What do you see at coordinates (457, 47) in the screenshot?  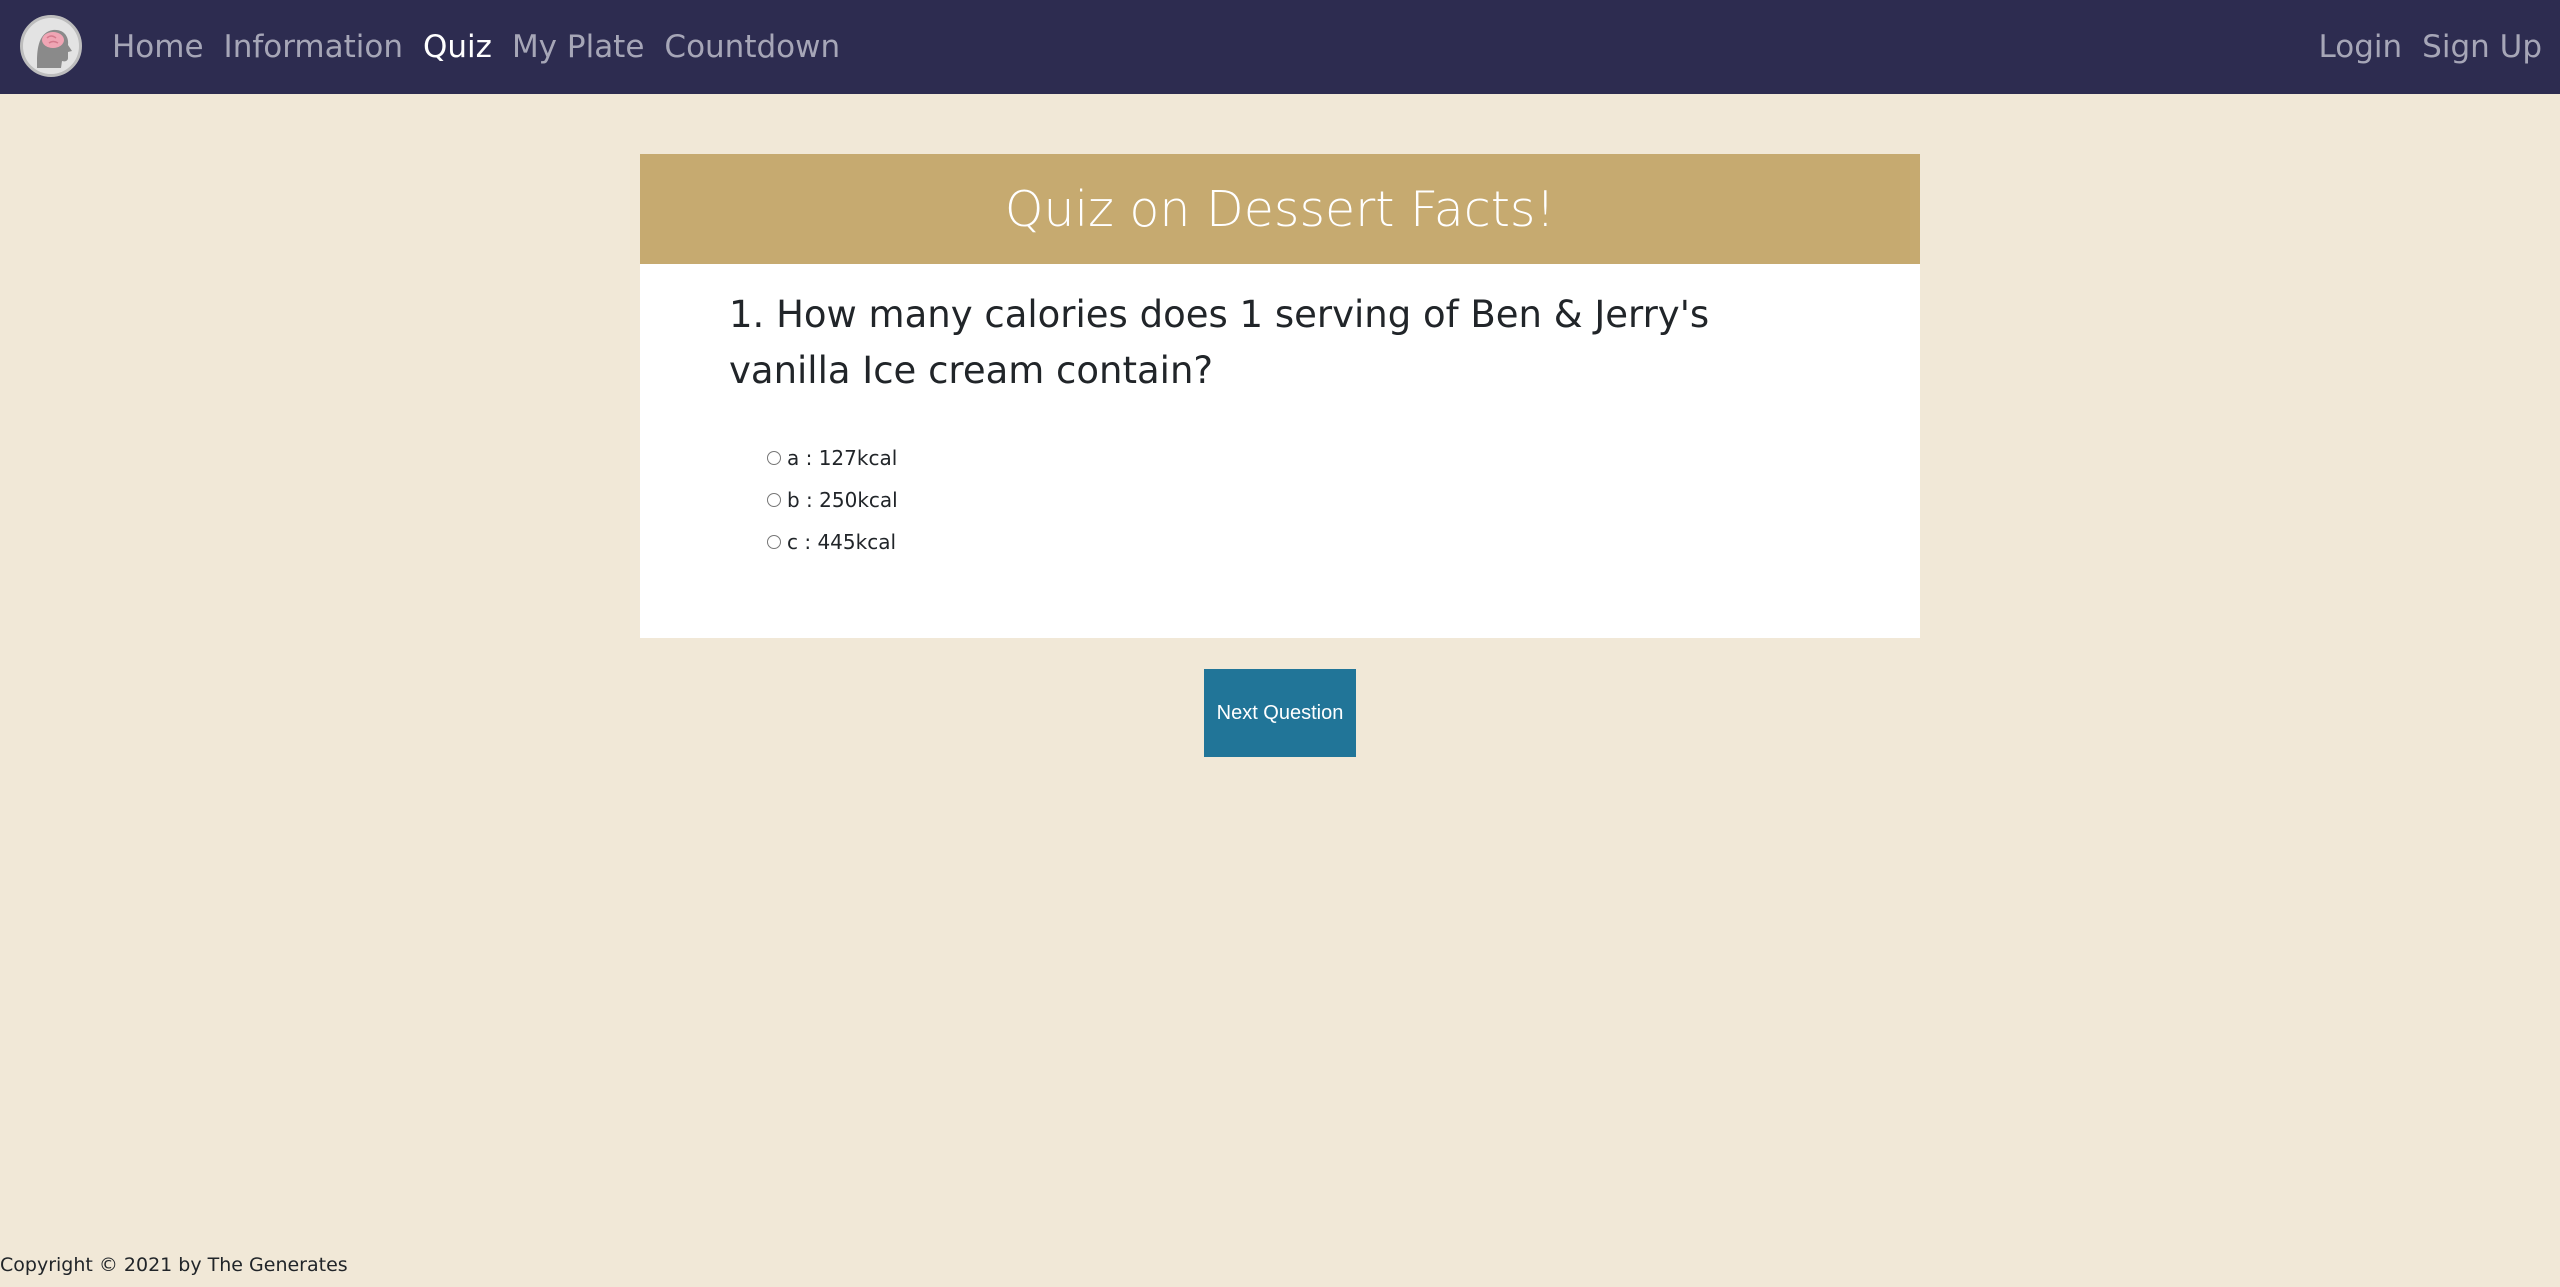 I see `nav-link-quiz: Quiz` at bounding box center [457, 47].